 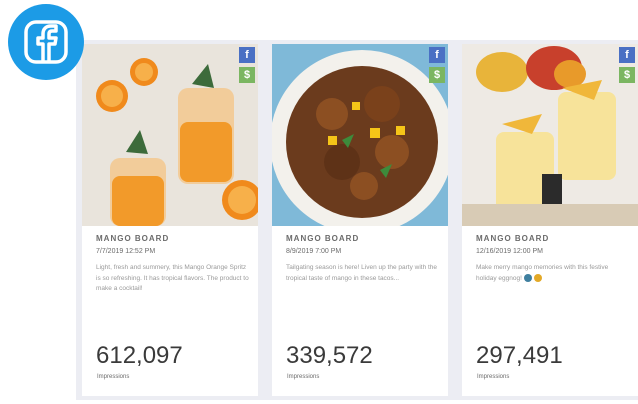 I want to click on impressions-value: 297,491, so click(x=519, y=355).